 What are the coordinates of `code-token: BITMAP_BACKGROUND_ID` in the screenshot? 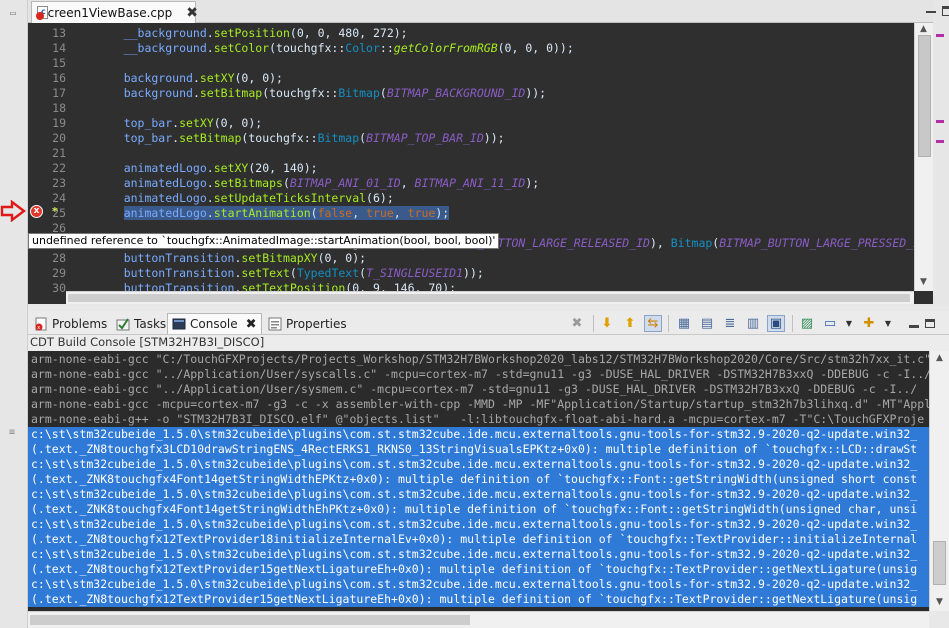 It's located at (456, 93).